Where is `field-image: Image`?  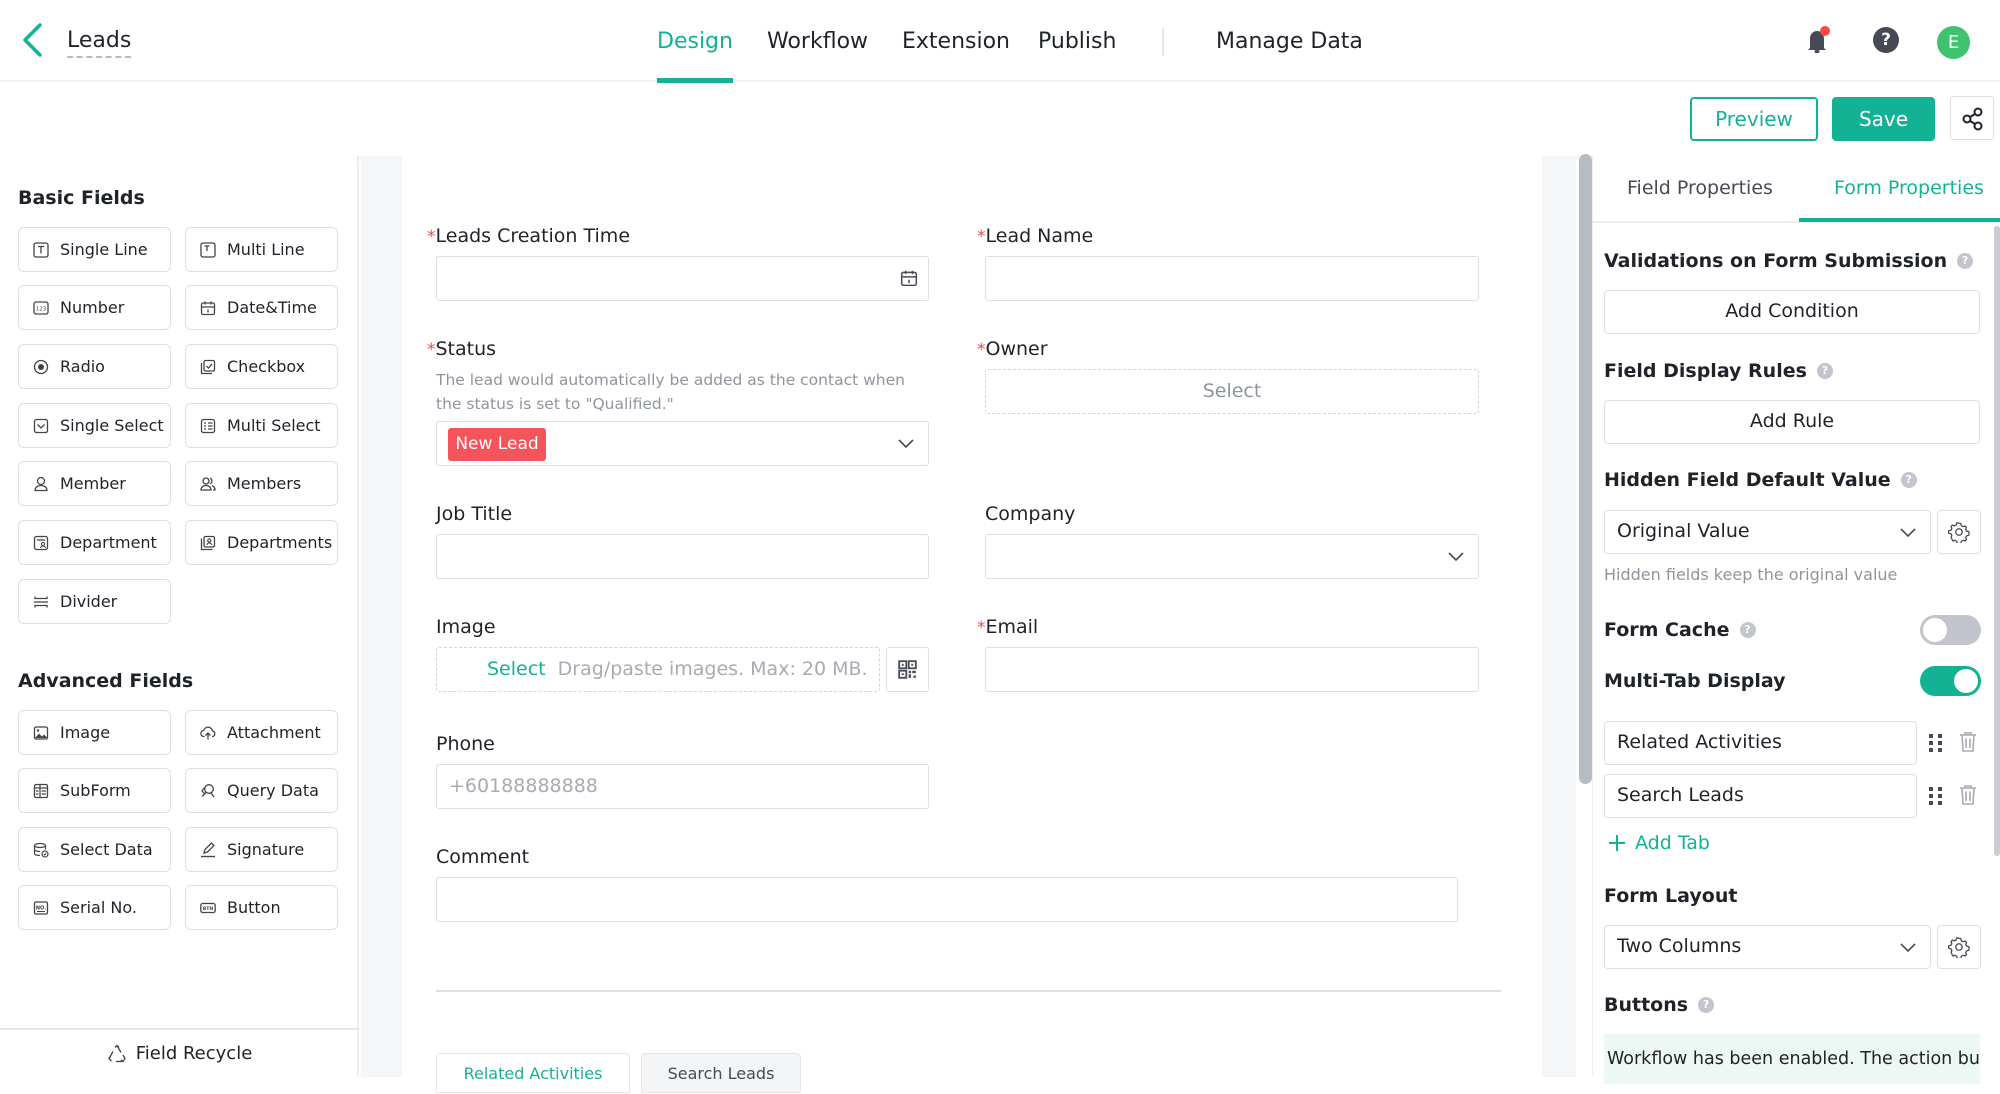 field-image: Image is located at coordinates (94, 732).